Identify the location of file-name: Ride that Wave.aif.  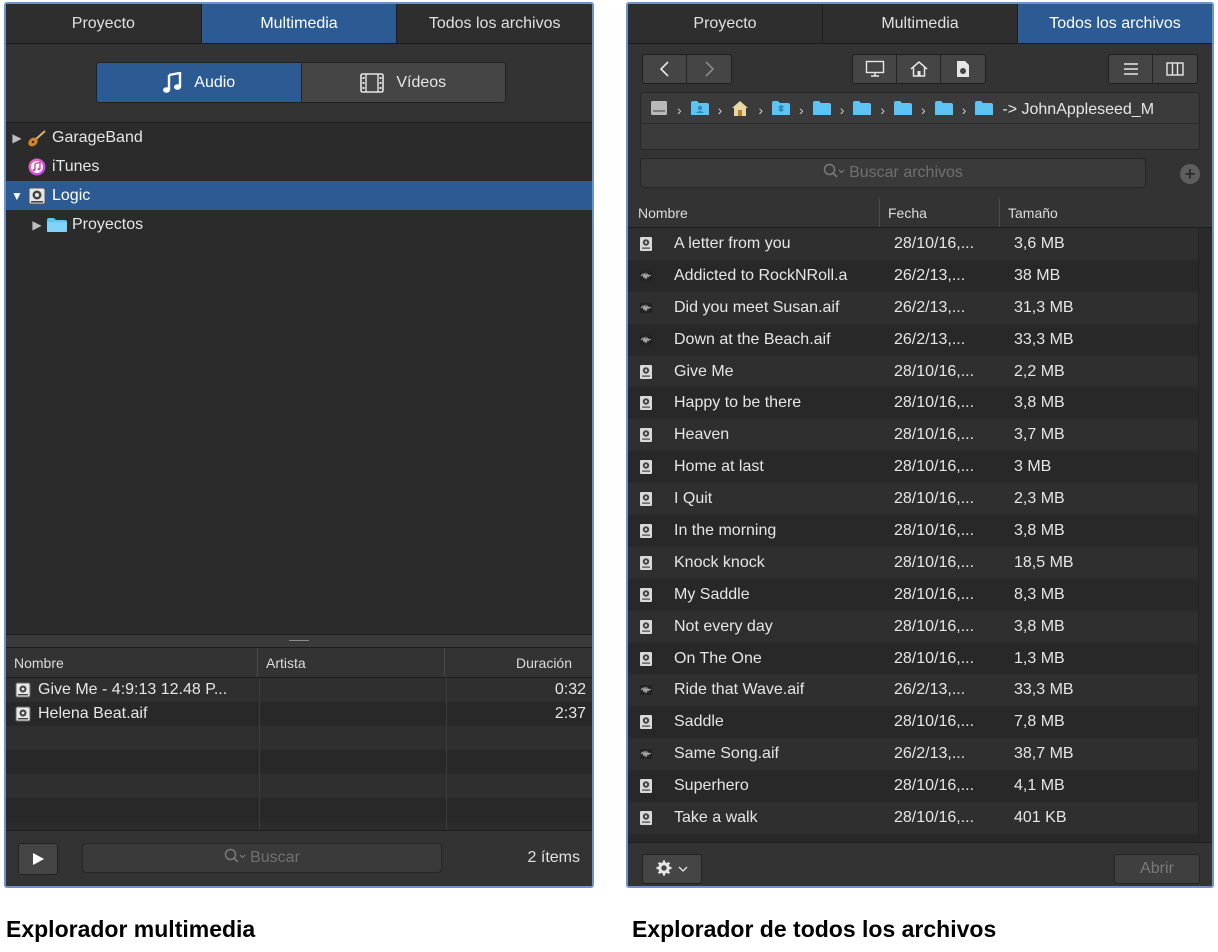
(739, 690).